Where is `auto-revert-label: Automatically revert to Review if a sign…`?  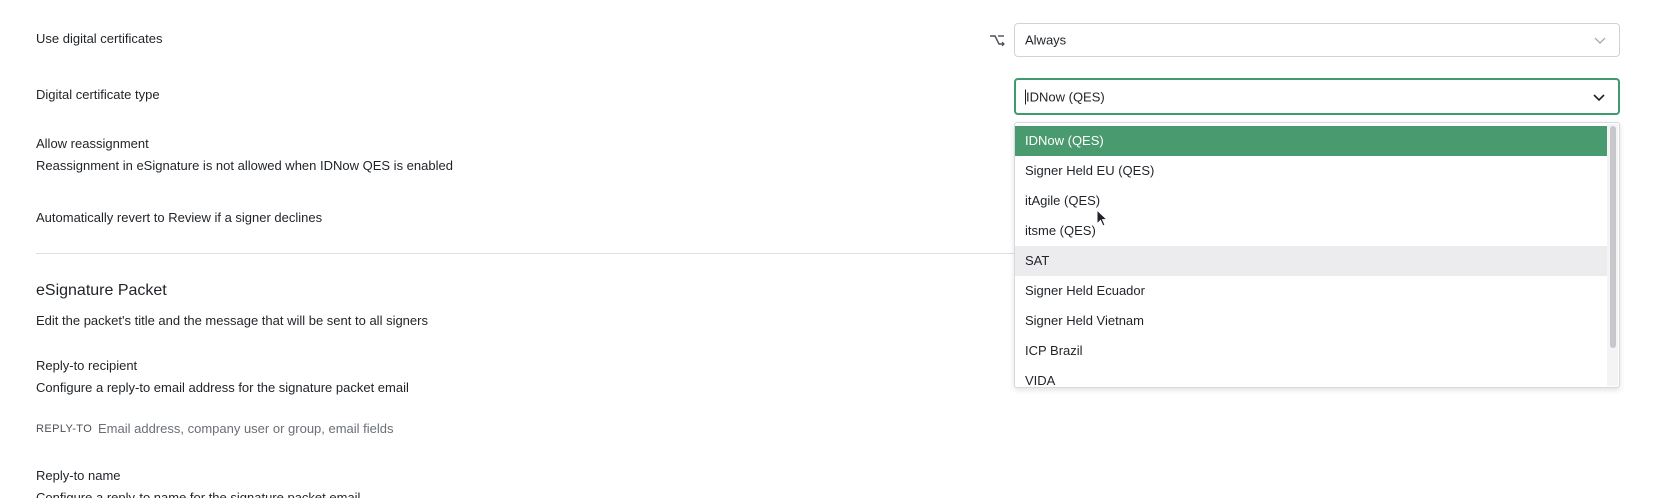 auto-revert-label: Automatically revert to Review if a sign… is located at coordinates (179, 217).